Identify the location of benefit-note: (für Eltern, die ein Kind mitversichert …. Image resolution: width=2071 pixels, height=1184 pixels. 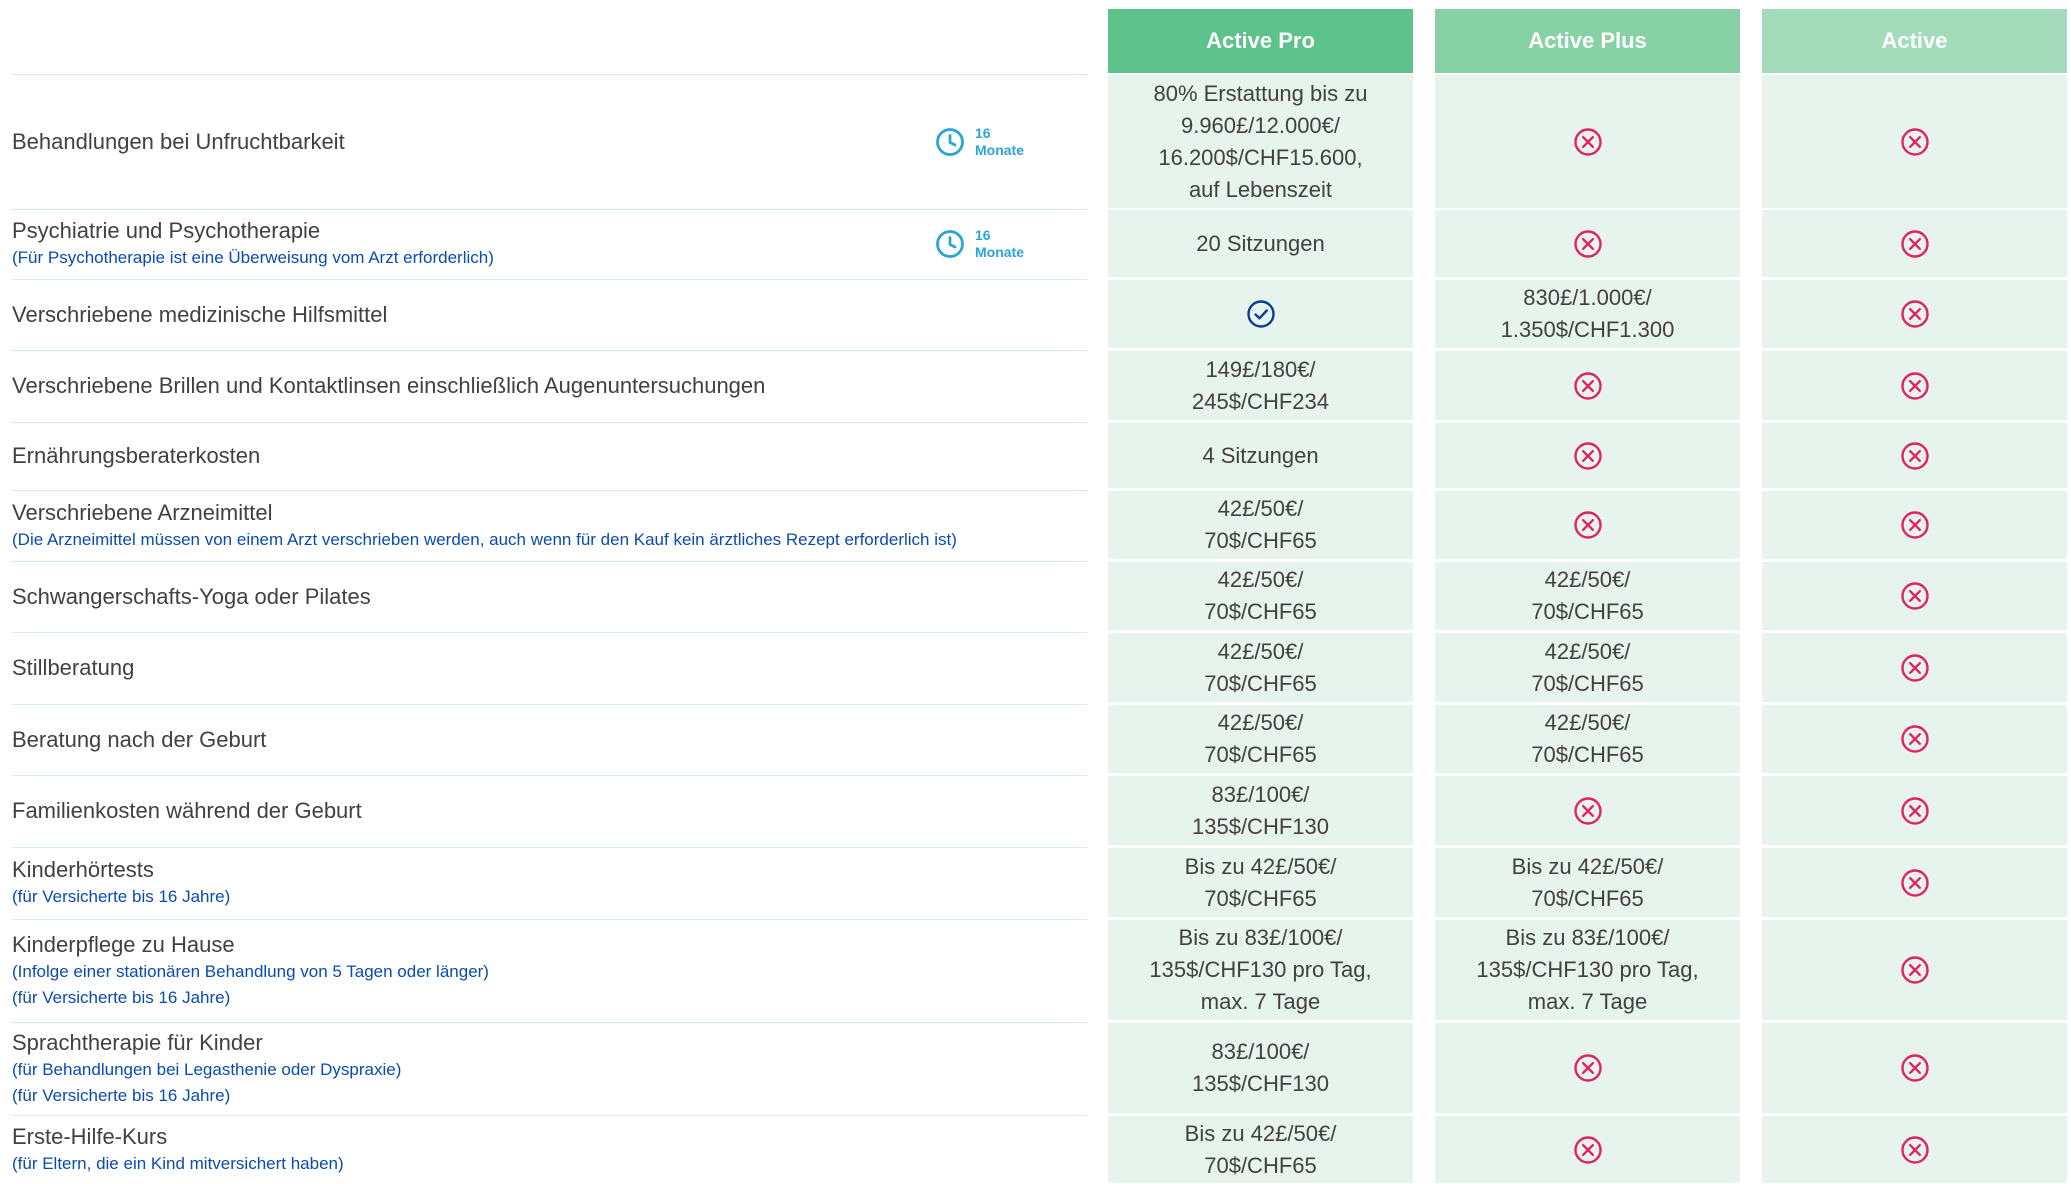
(178, 1163).